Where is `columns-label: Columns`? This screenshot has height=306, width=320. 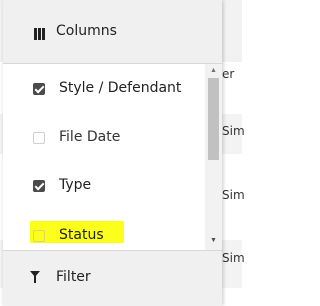
columns-label: Columns is located at coordinates (86, 31).